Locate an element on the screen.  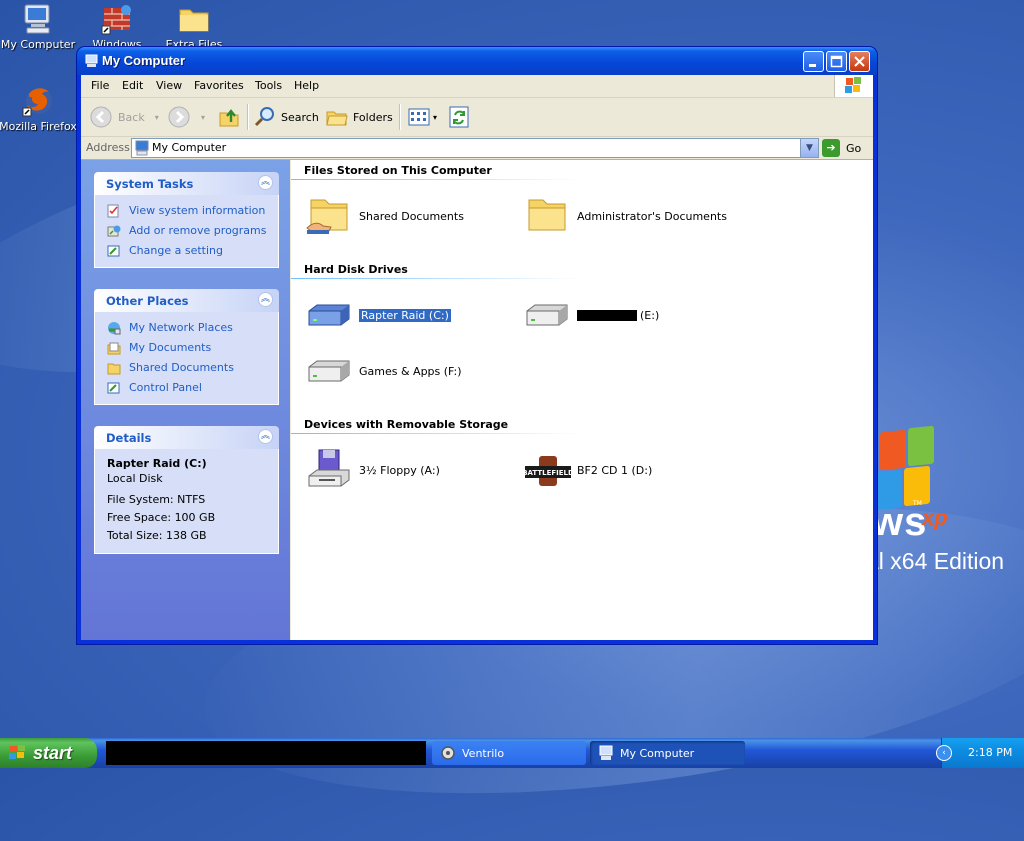
views-button: ▾ is located at coordinates (422, 117).